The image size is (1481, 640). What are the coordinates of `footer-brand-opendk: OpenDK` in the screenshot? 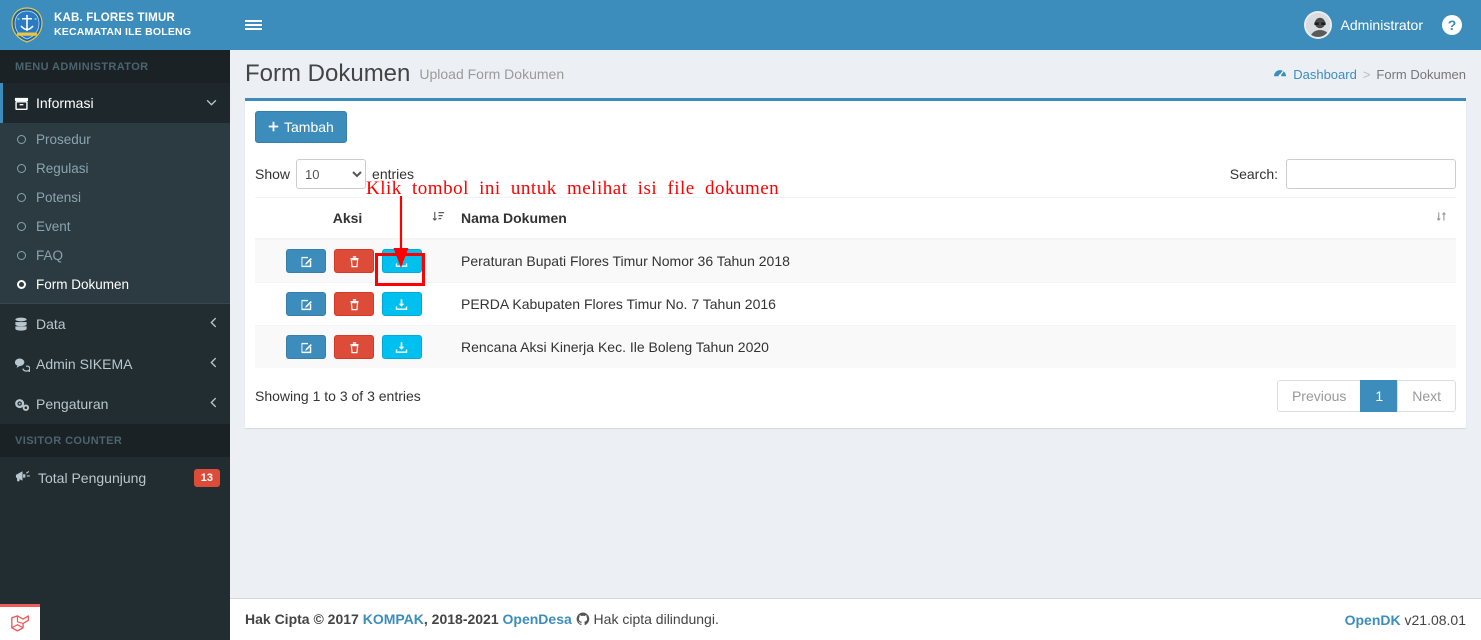 It's located at (1373, 620).